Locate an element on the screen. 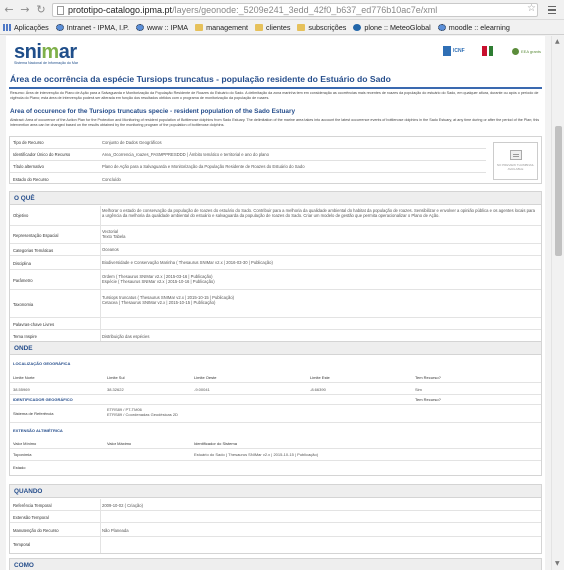 This screenshot has height=570, width=564. eea-grants-logo: EEA grants is located at coordinates (527, 51).